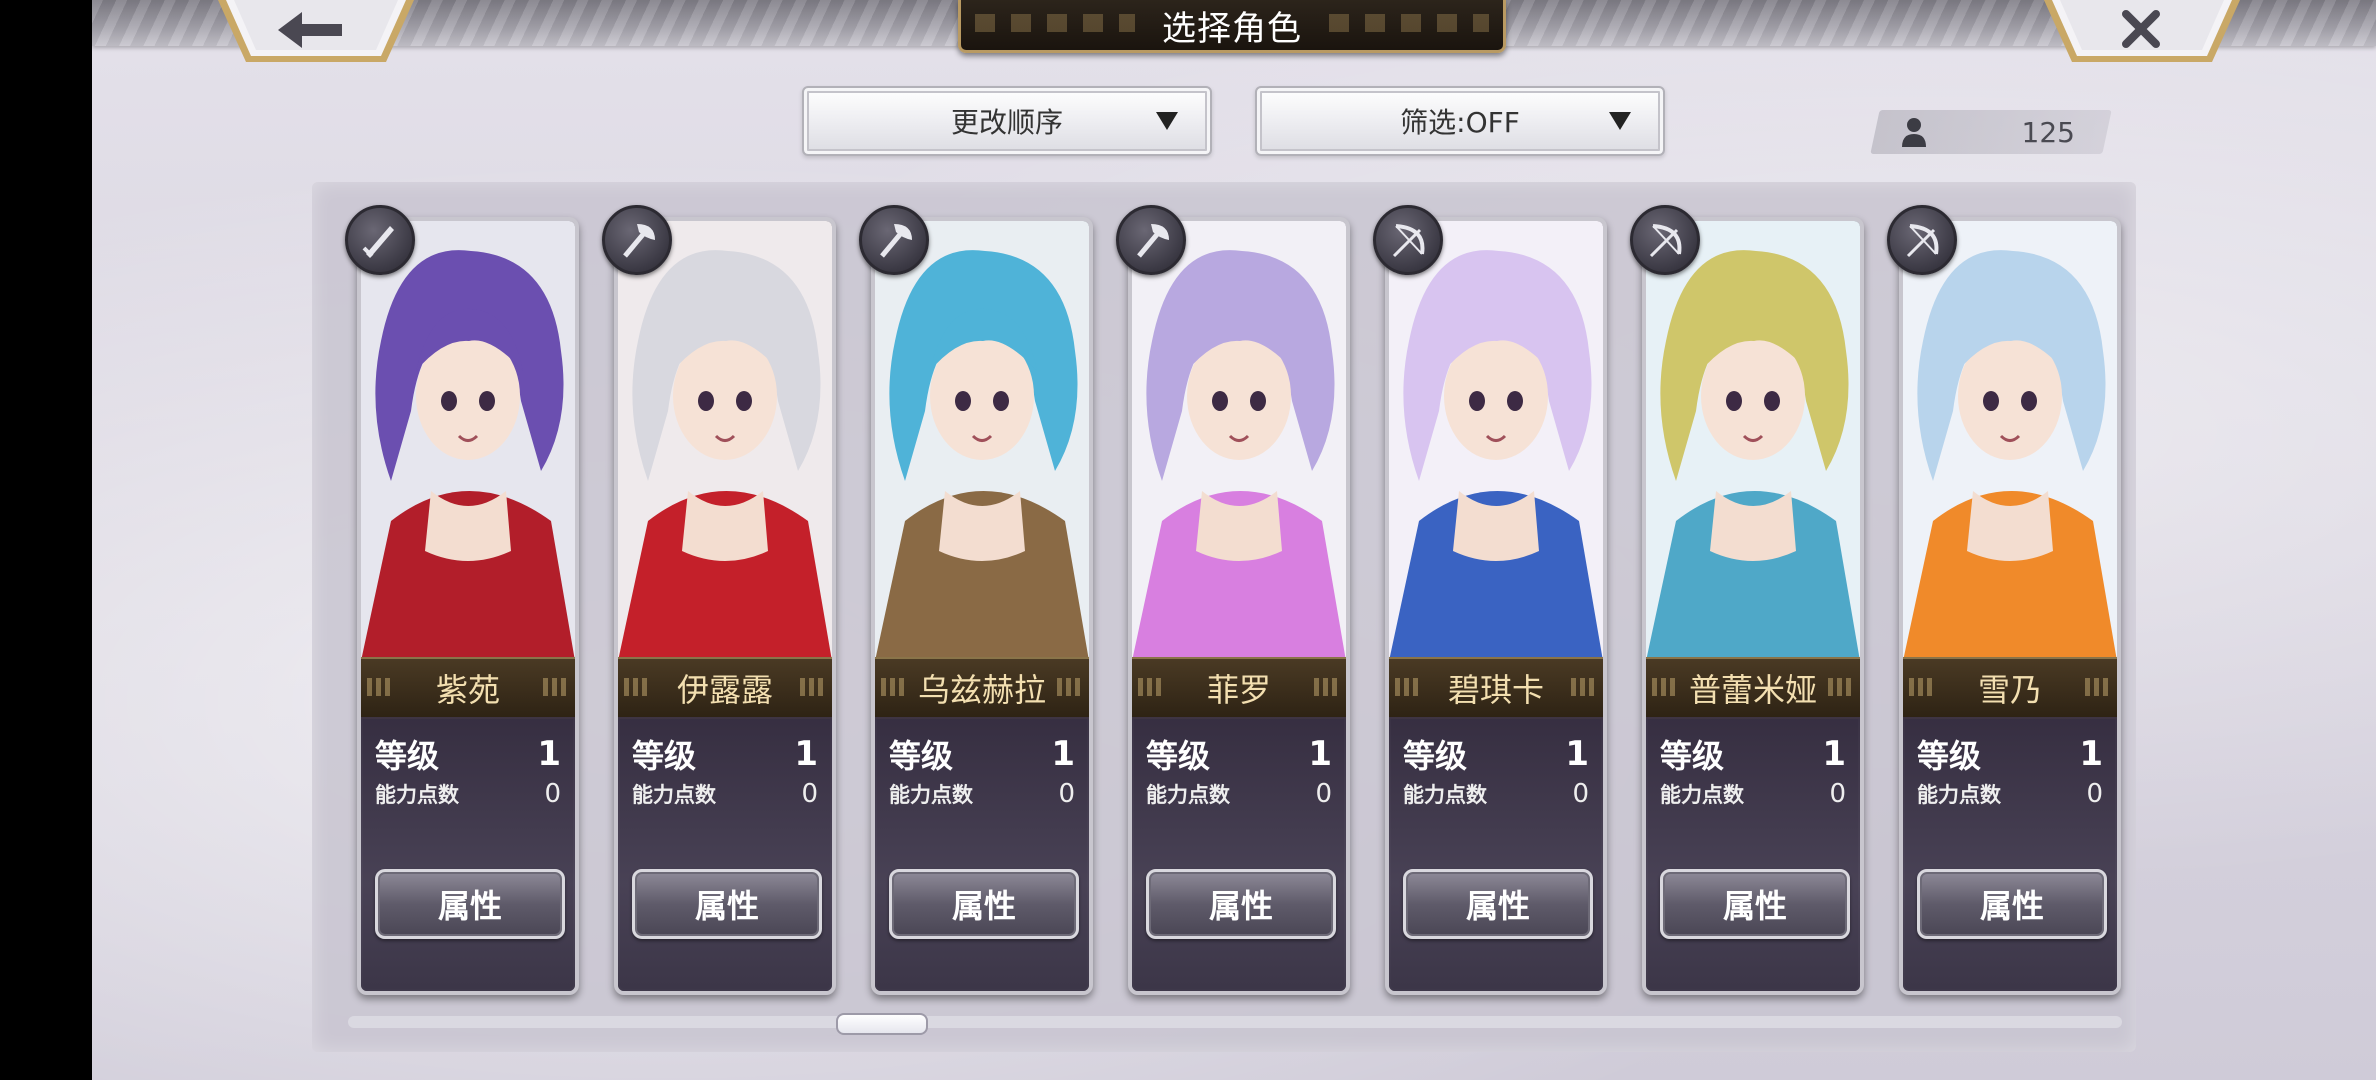 Image resolution: width=2376 pixels, height=1080 pixels. Describe the element at coordinates (46, 540) in the screenshot. I see `left-black-bar` at that location.